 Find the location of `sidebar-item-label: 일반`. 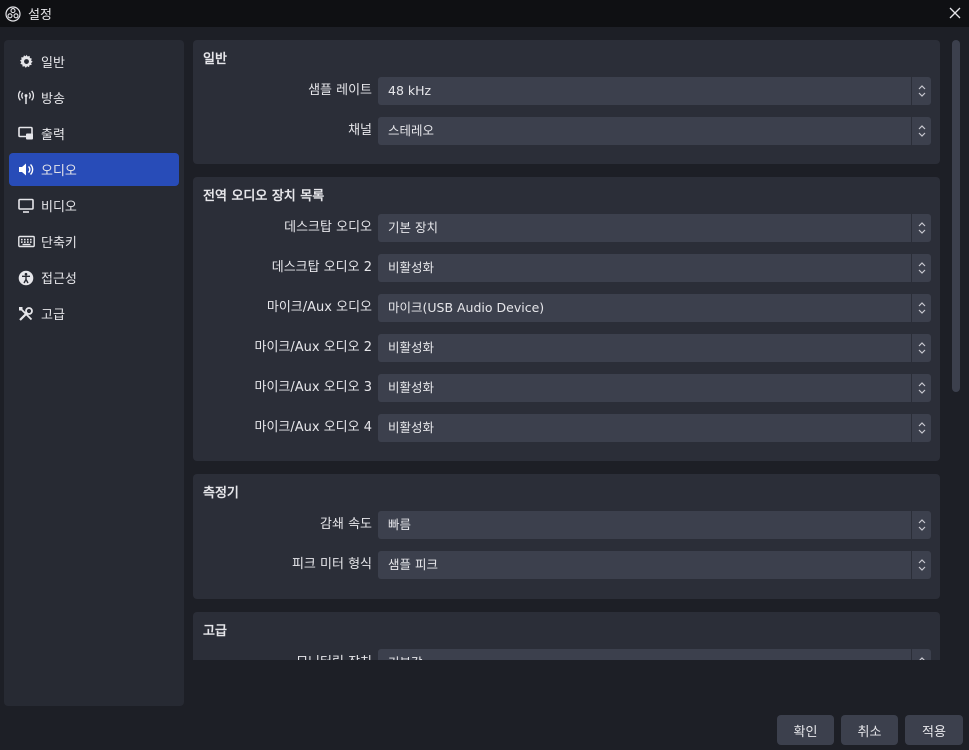

sidebar-item-label: 일반 is located at coordinates (53, 63).